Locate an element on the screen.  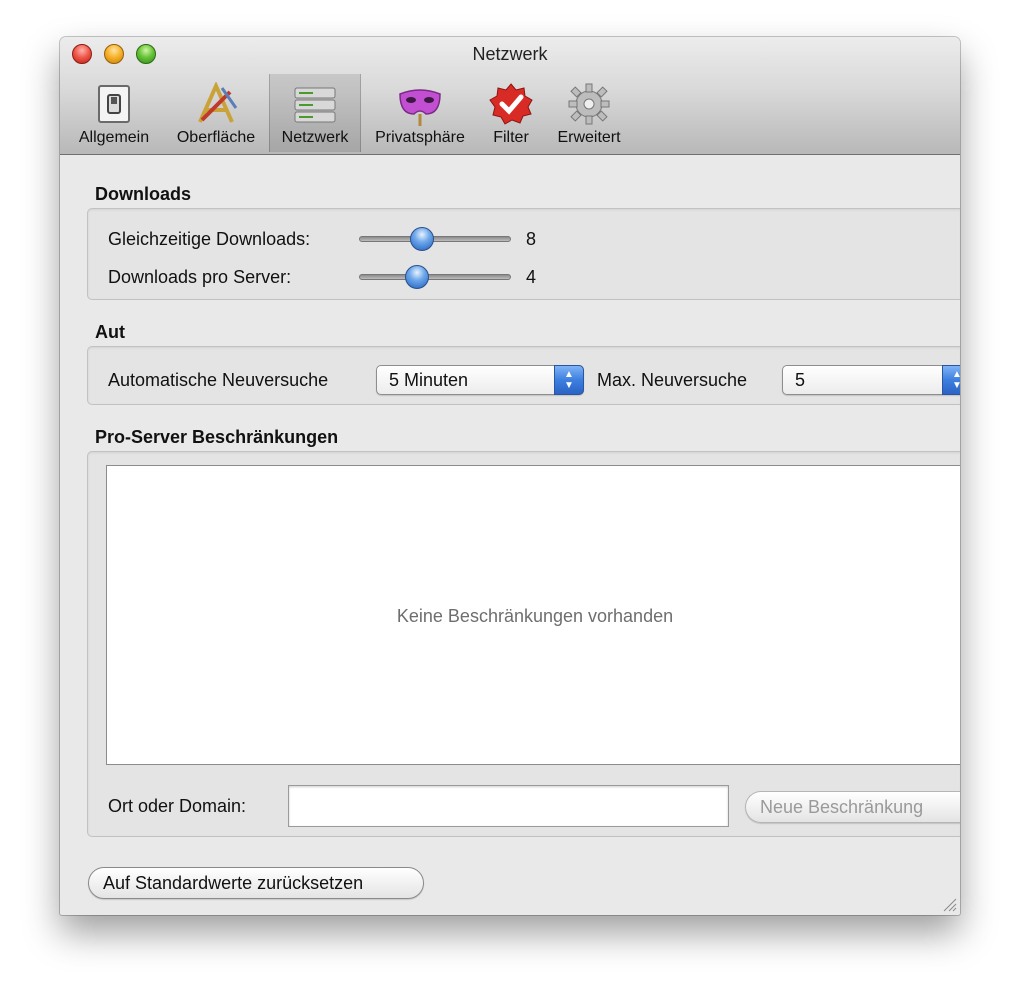
toolbar-item-oberflaeche: Oberfläche is located at coordinates (216, 113).